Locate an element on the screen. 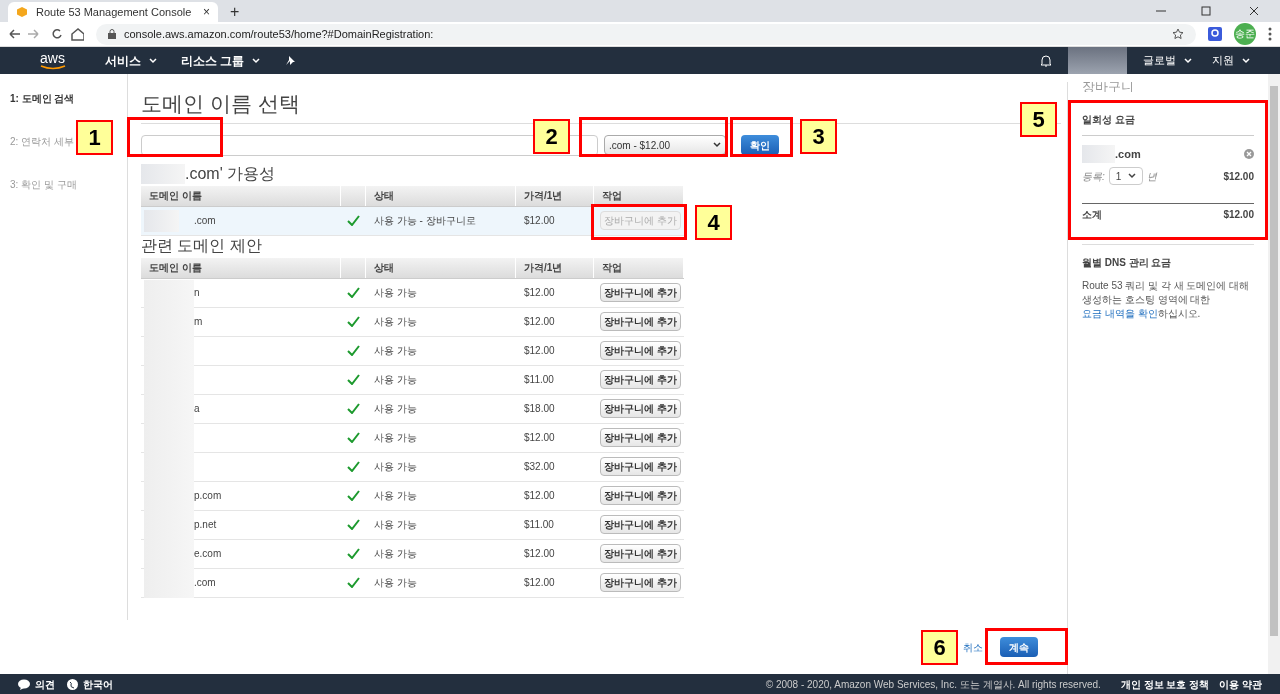 The height and width of the screenshot is (694, 1280). domain-name: a is located at coordinates (197, 409).